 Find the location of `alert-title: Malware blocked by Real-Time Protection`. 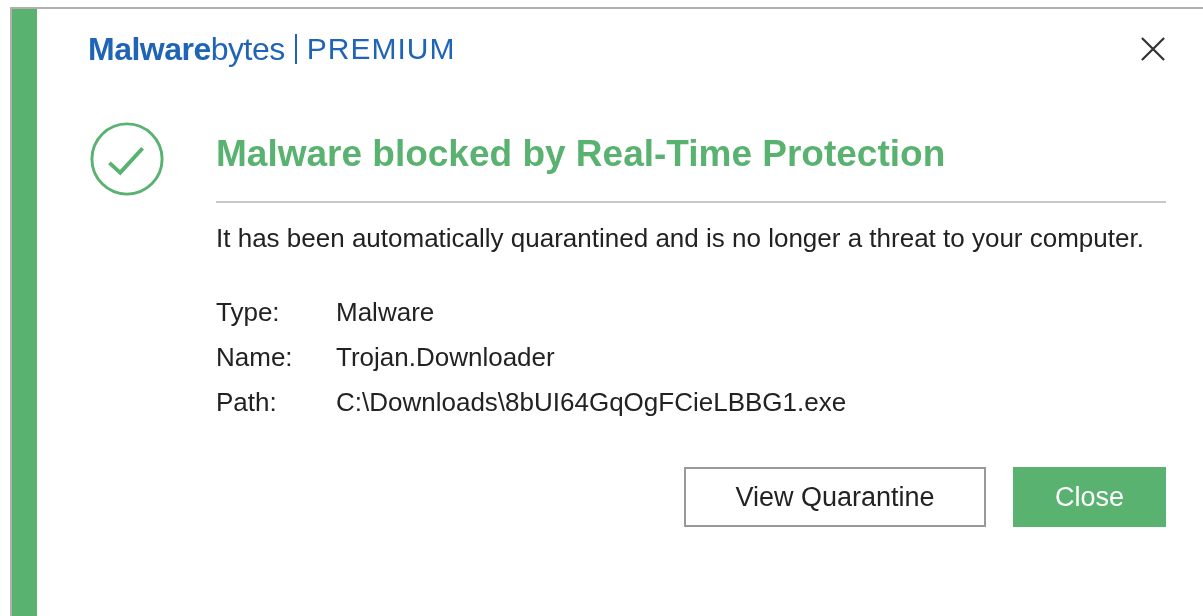

alert-title: Malware blocked by Real-Time Protection is located at coordinates (581, 154).